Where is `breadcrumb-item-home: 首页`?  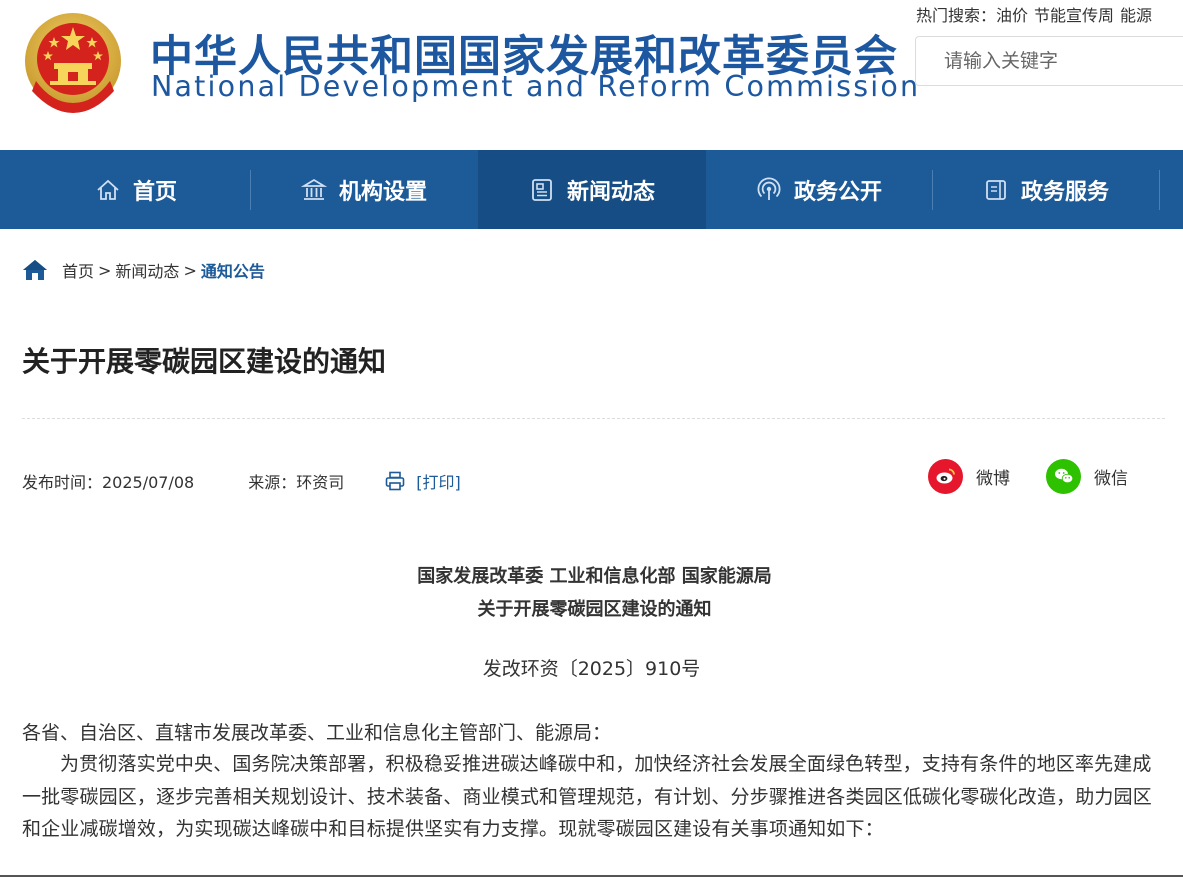
breadcrumb-item-home: 首页 is located at coordinates (78, 270).